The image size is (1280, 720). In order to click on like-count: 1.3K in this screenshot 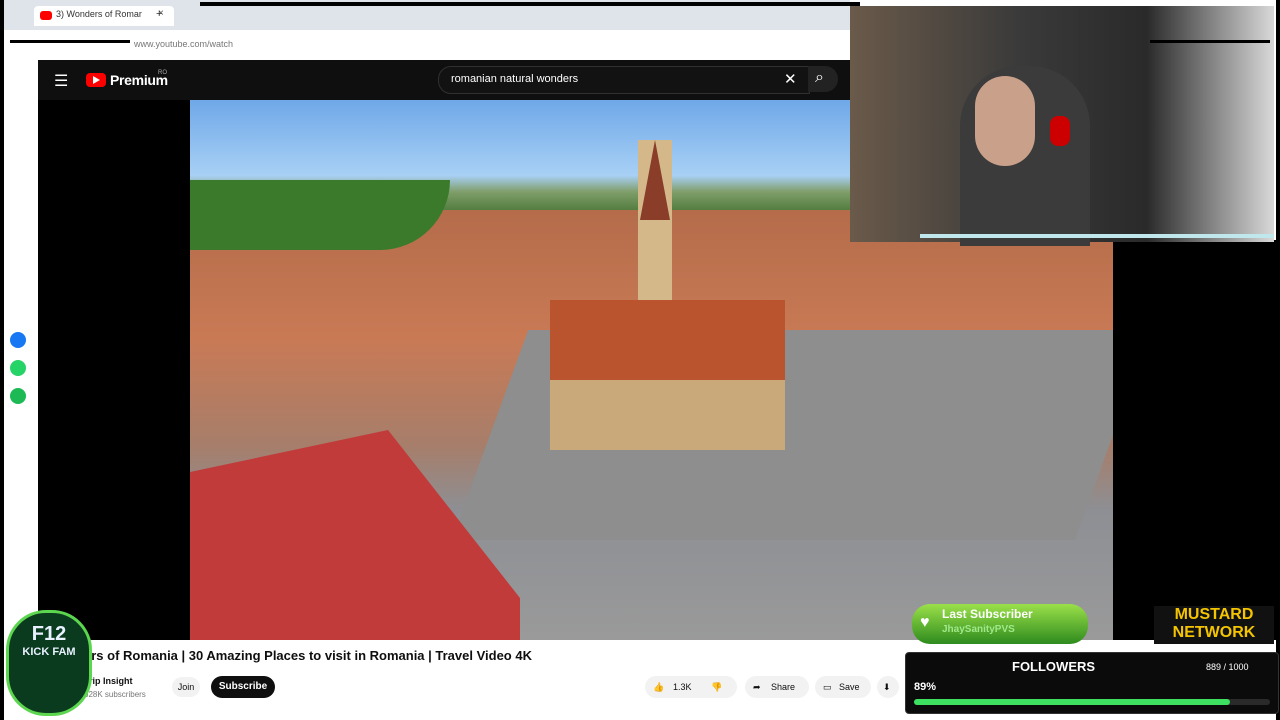, I will do `click(682, 687)`.